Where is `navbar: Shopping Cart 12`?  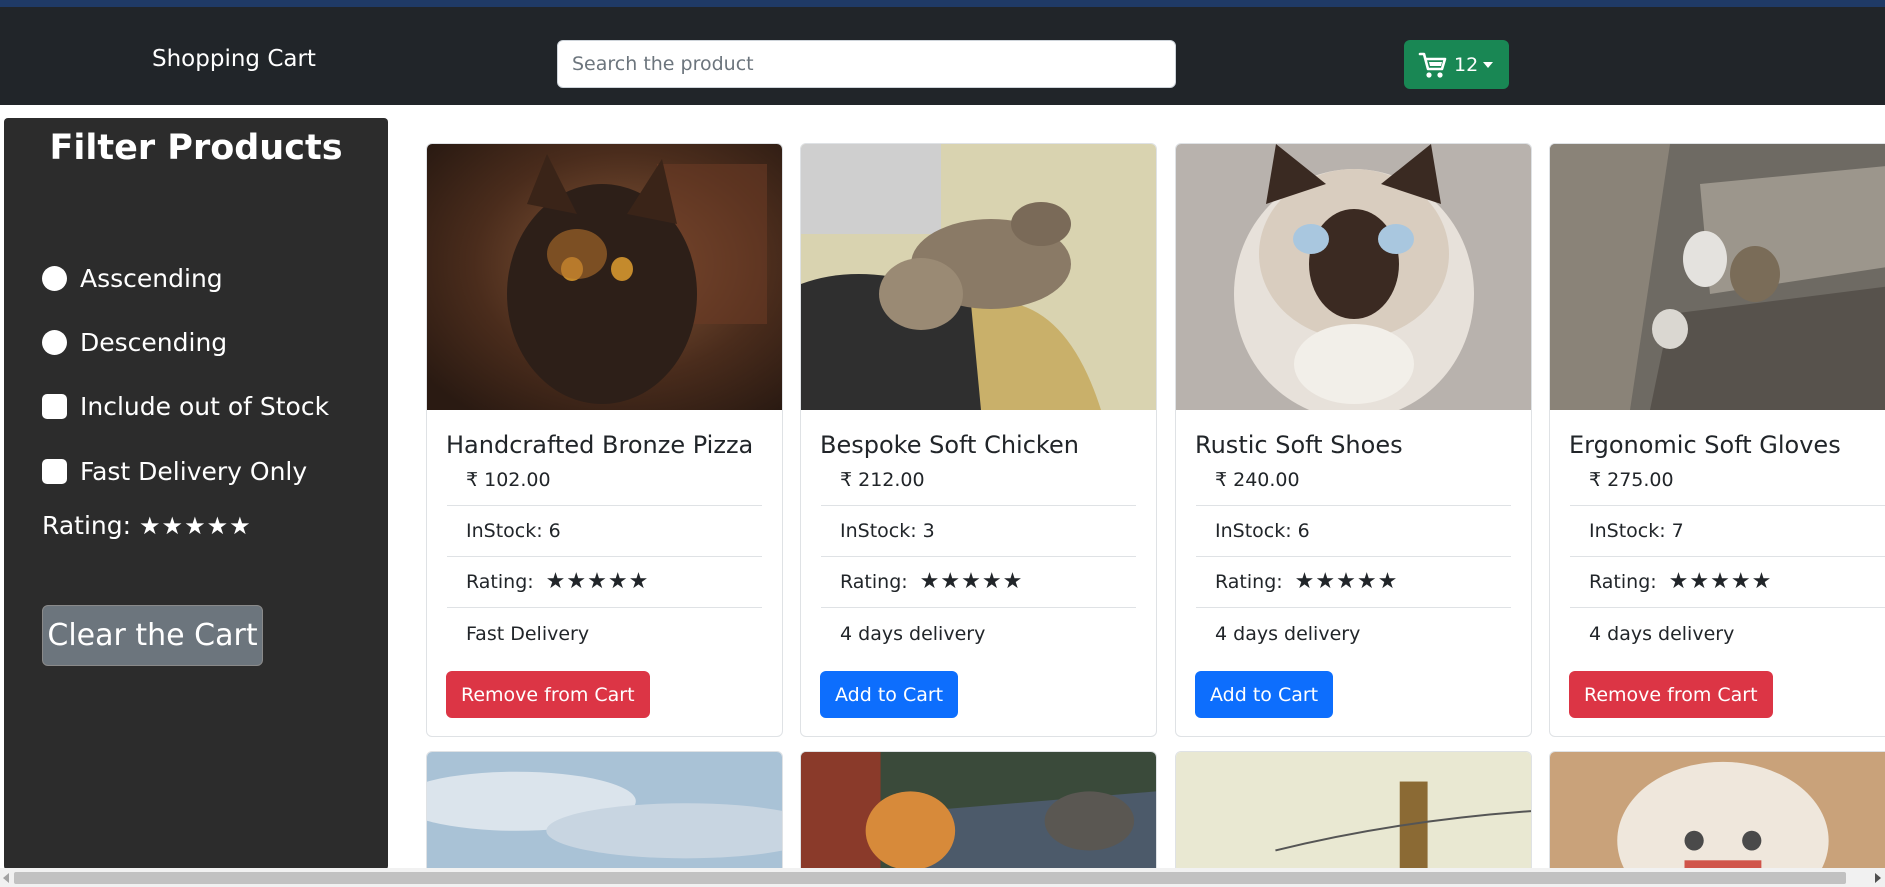
navbar: Shopping Cart 12 is located at coordinates (942, 56).